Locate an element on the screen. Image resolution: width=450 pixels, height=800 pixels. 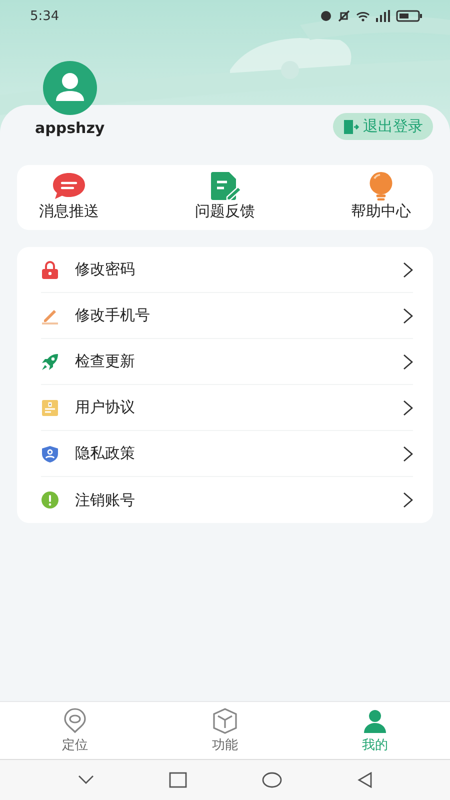
location-pin-icon is located at coordinates (75, 721).